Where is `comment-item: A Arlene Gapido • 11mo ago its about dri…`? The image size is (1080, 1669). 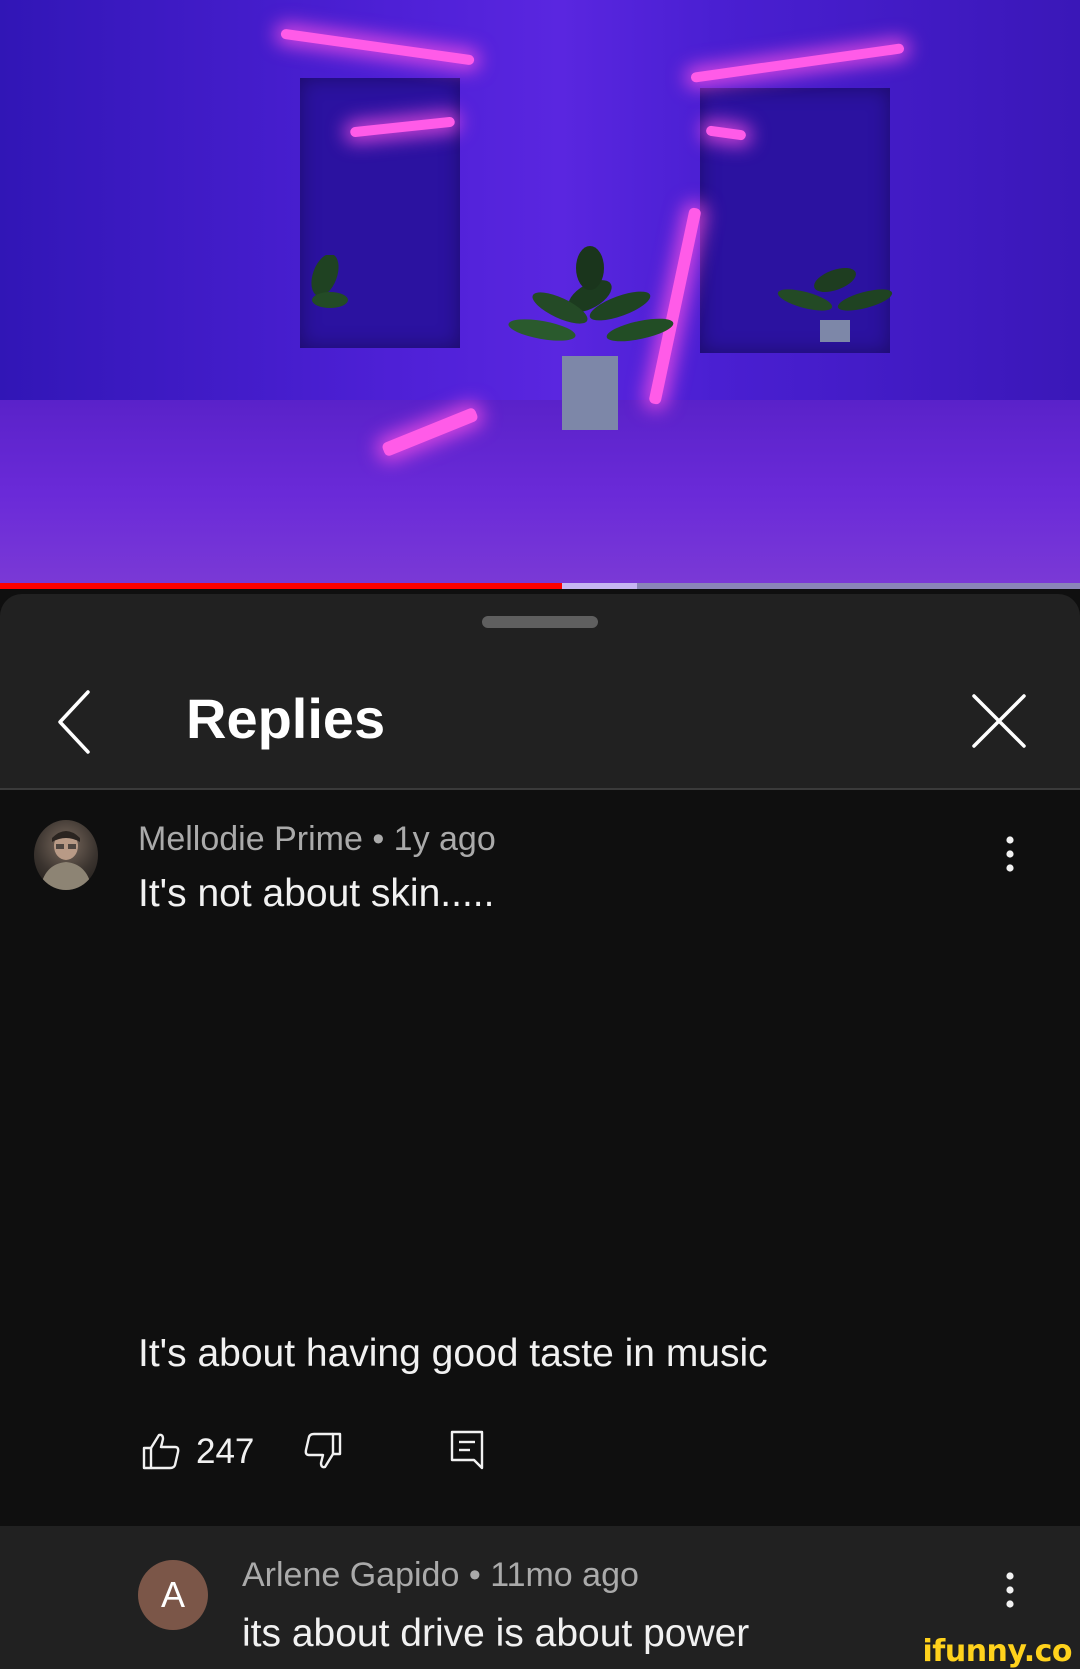
comment-item: A Arlene Gapido • 11mo ago its about dri… is located at coordinates (540, 1597).